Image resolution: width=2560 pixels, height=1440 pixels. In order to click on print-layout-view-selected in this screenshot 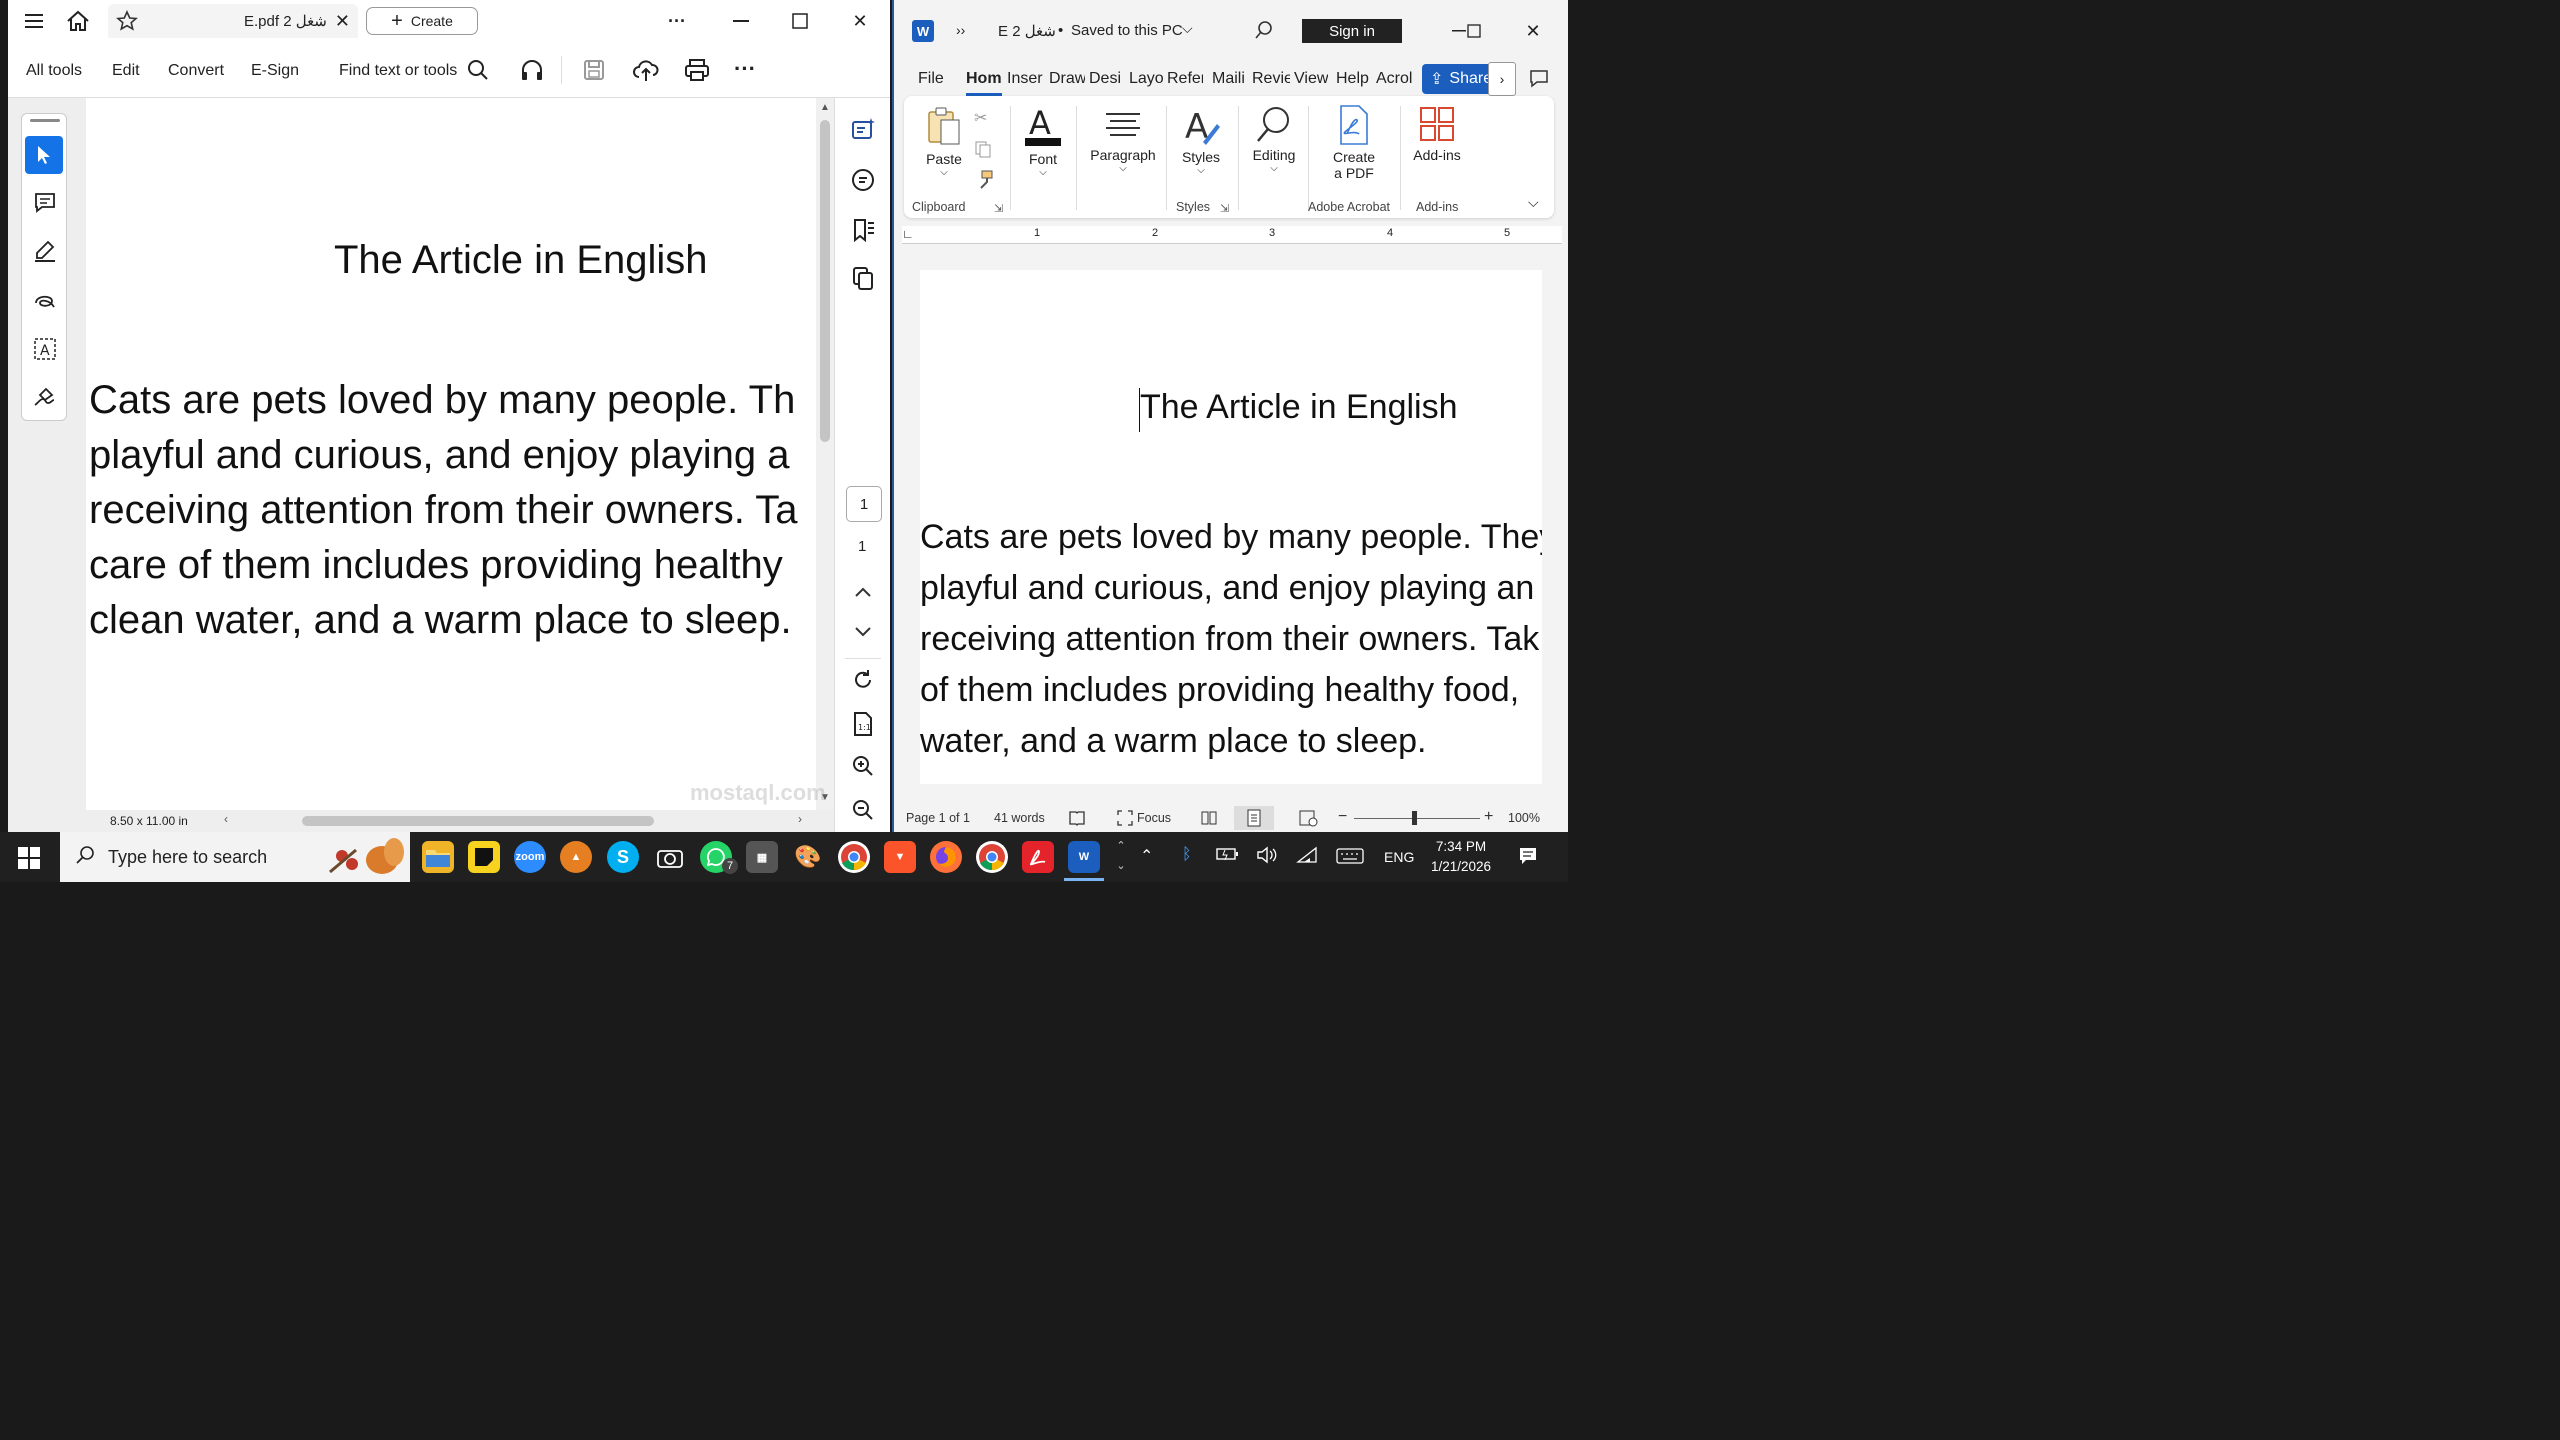, I will do `click(1254, 818)`.